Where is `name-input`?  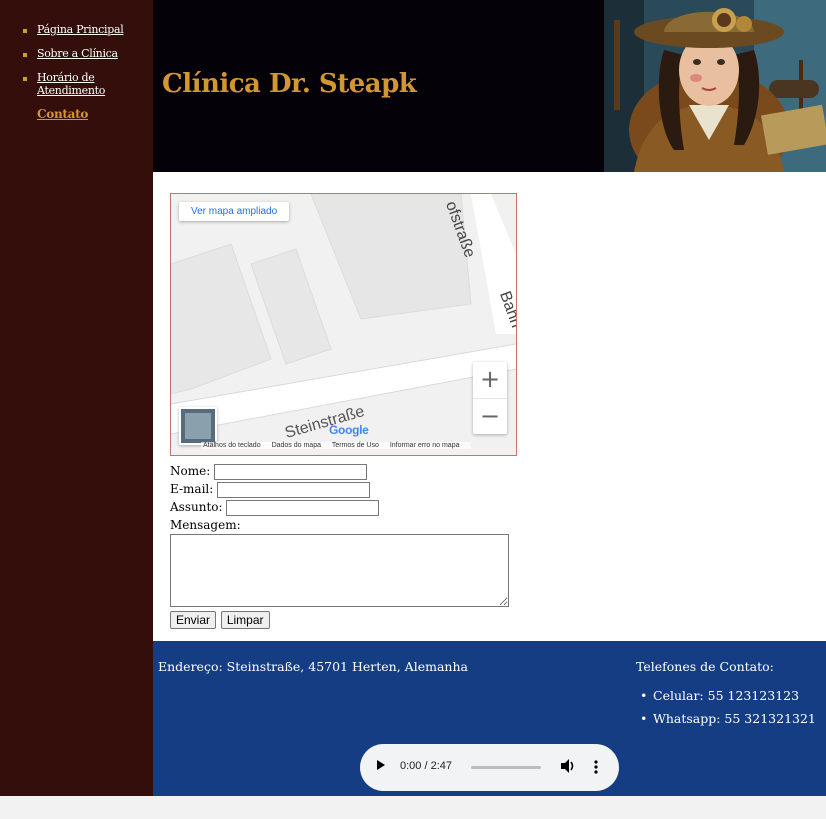 name-input is located at coordinates (291, 471).